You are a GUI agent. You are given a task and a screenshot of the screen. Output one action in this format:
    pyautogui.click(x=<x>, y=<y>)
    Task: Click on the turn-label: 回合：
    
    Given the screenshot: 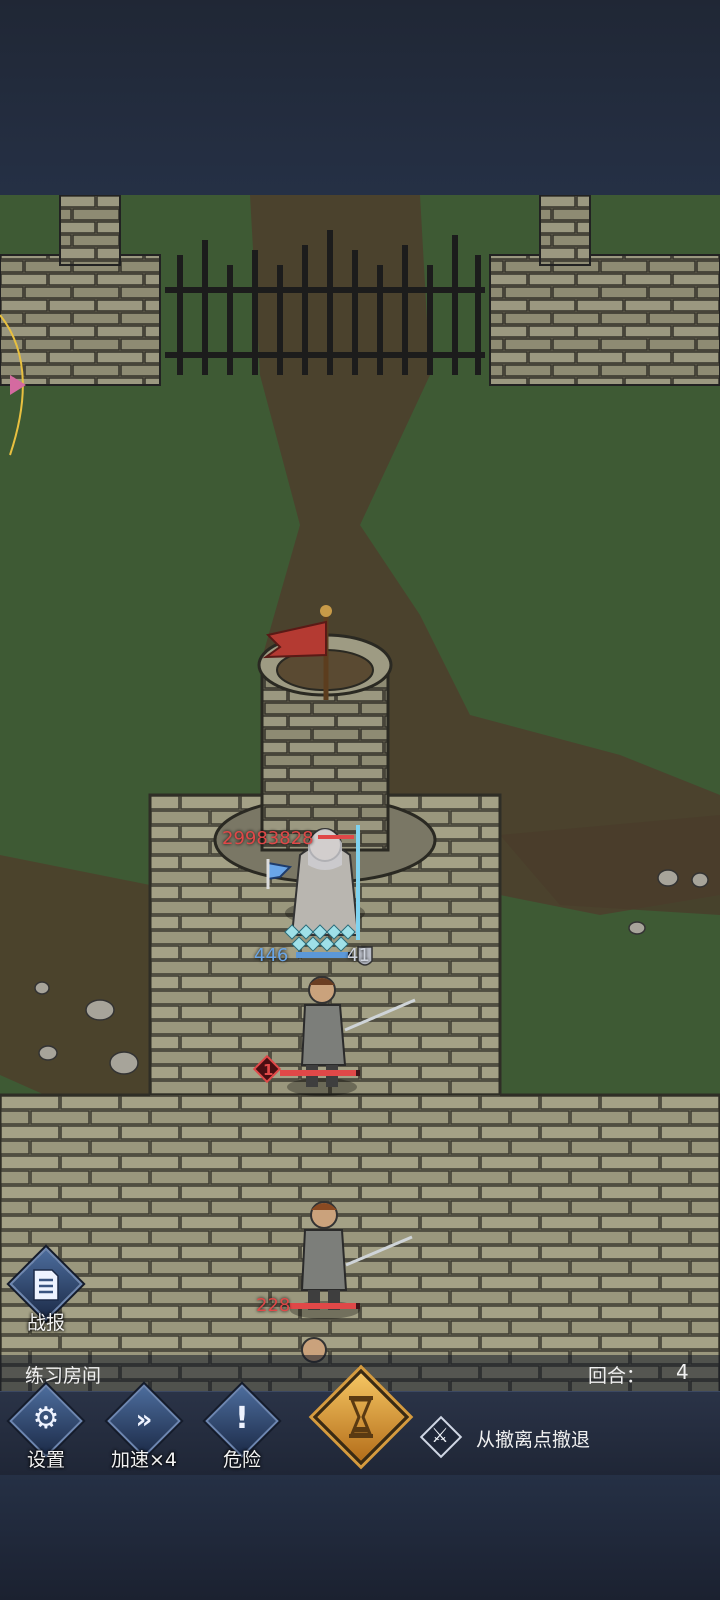 What is the action you would take?
    pyautogui.click(x=617, y=1376)
    